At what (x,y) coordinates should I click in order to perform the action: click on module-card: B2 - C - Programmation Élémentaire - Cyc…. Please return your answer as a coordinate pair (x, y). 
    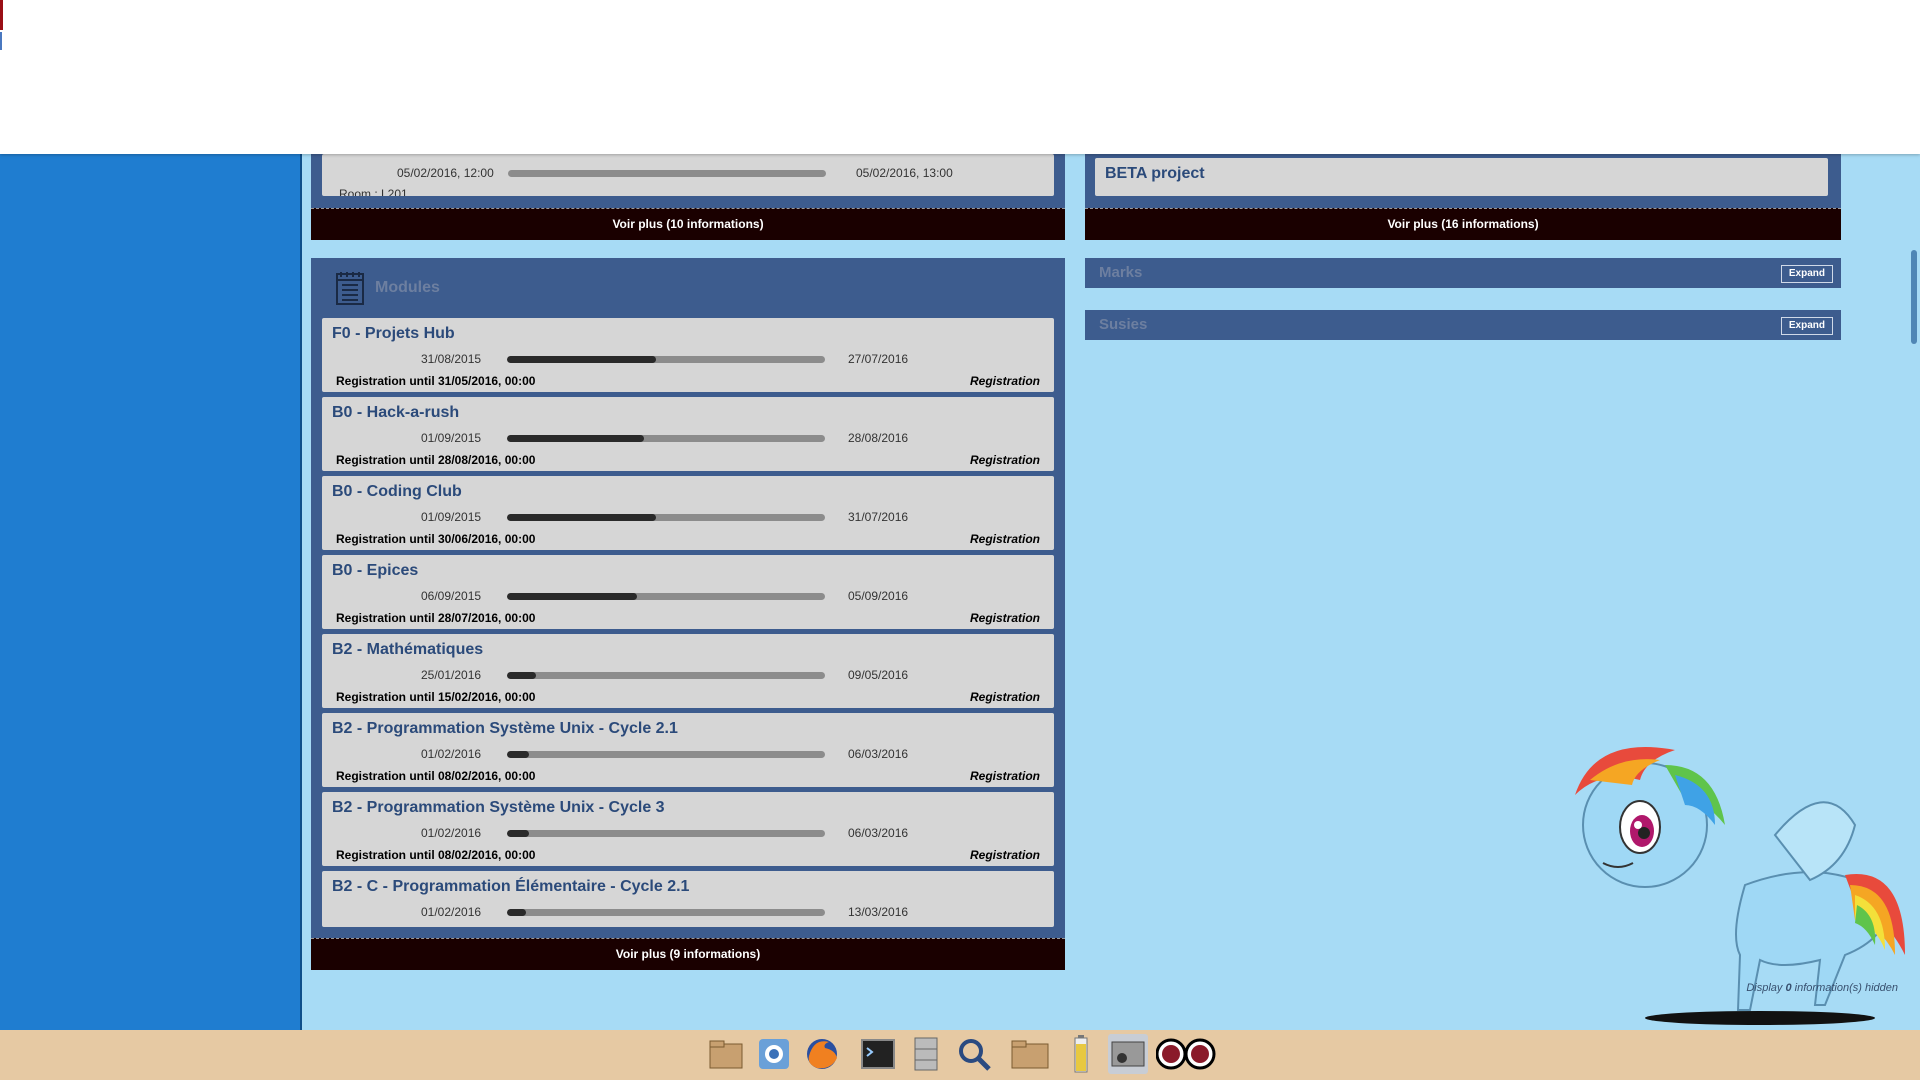
    Looking at the image, I should click on (688, 899).